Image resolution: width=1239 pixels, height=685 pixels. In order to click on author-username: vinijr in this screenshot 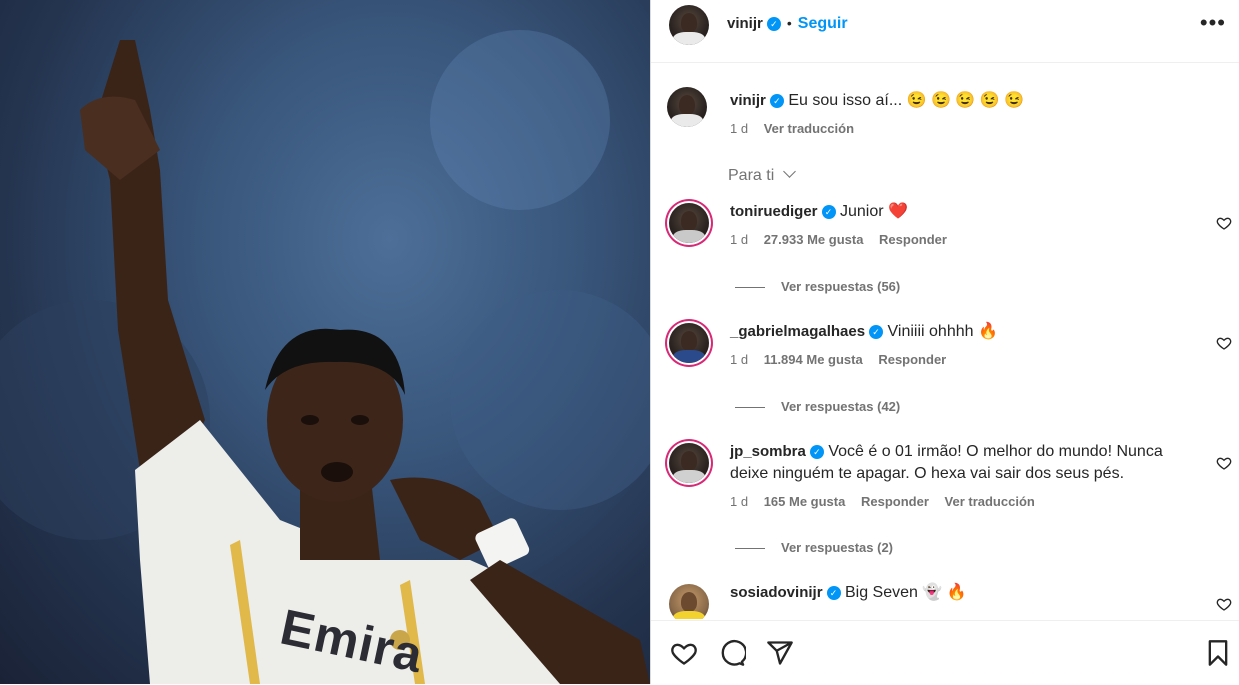, I will do `click(745, 23)`.